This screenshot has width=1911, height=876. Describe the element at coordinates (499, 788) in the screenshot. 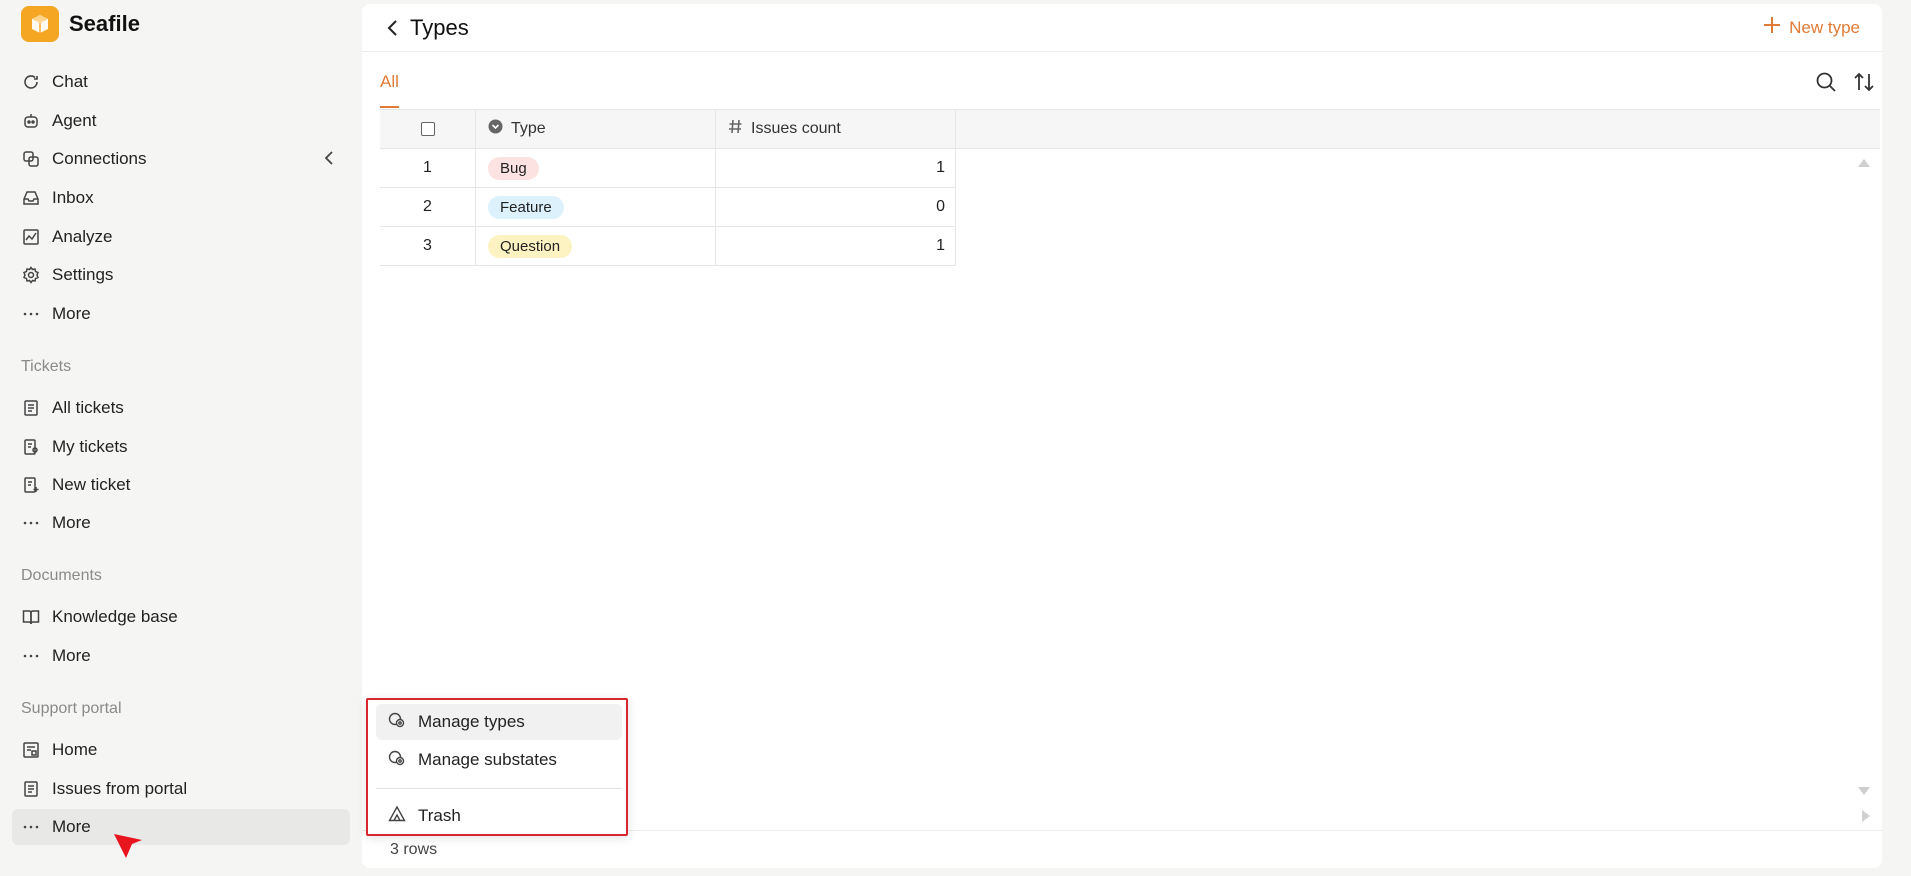

I see `menu-divider` at that location.